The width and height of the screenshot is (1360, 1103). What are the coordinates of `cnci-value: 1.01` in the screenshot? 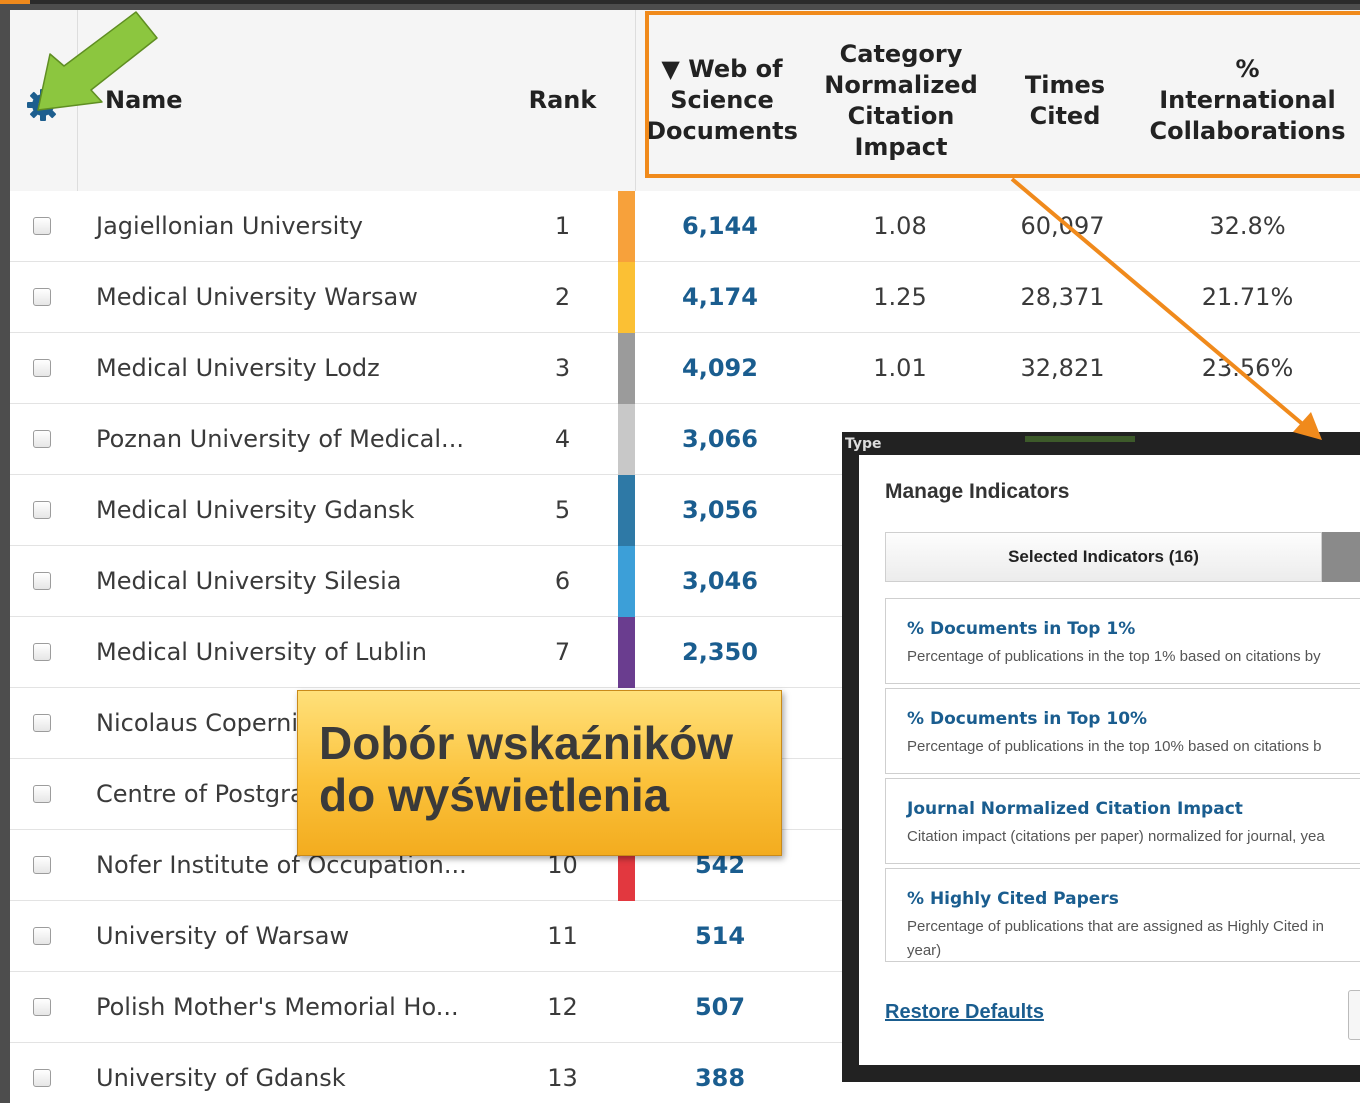 It's located at (900, 368).